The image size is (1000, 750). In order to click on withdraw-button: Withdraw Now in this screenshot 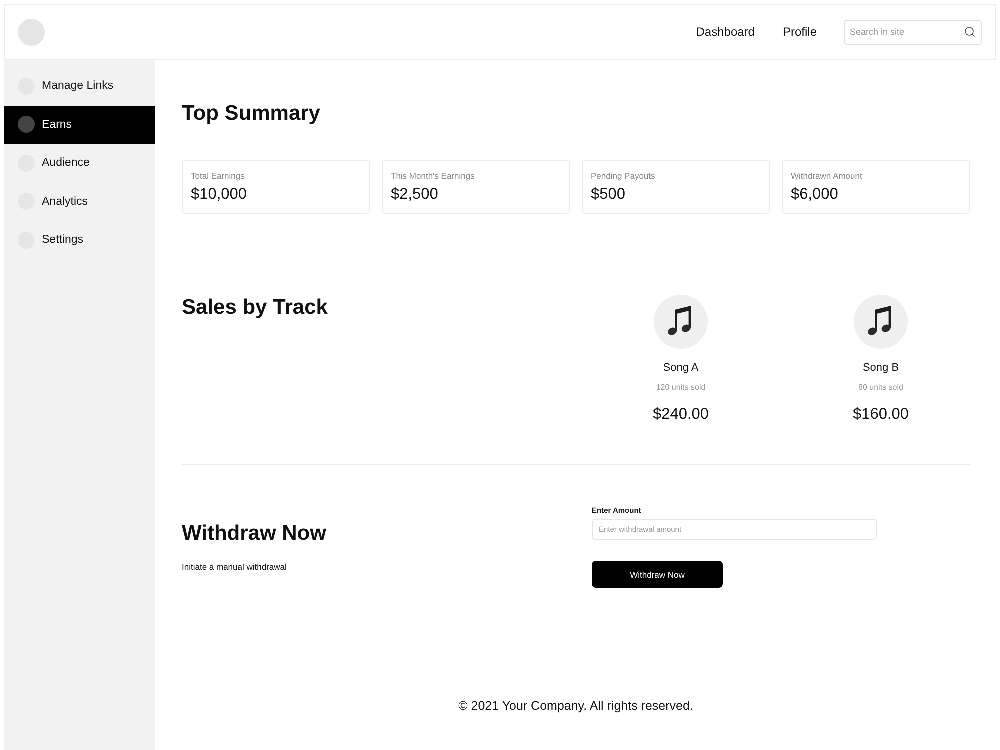, I will do `click(657, 574)`.